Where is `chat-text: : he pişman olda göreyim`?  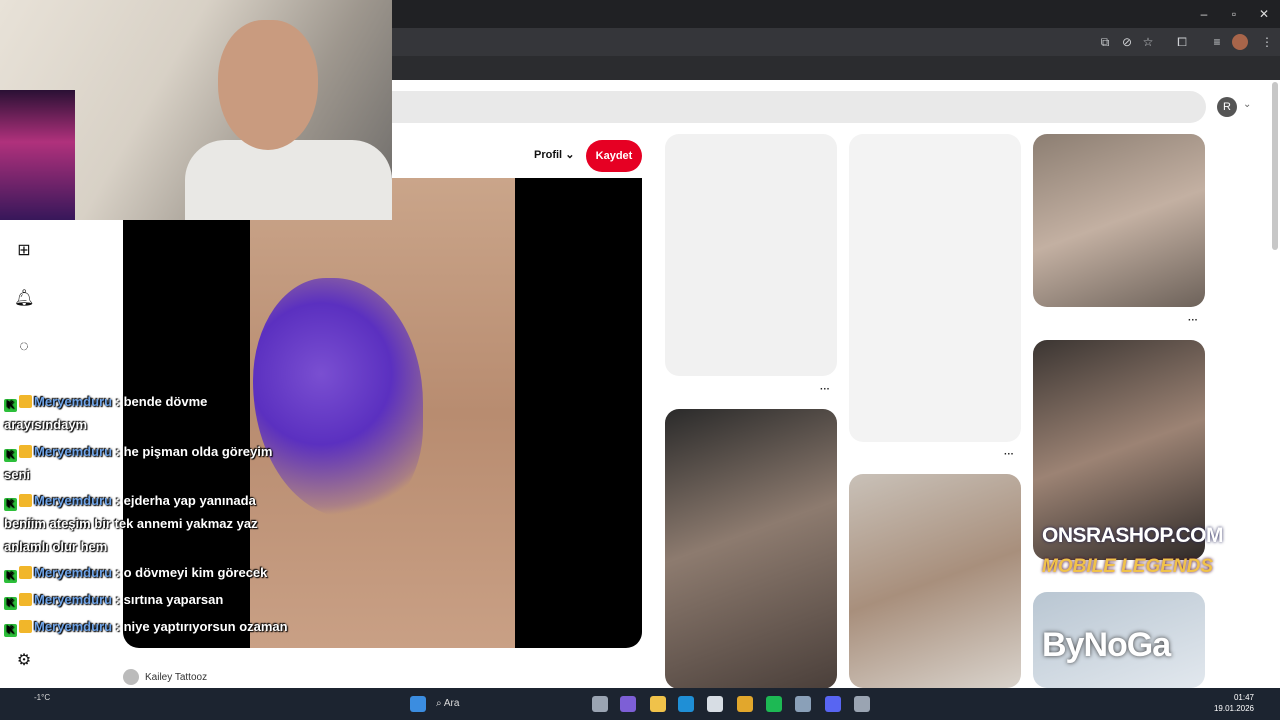
chat-text: : he pişman olda göreyim is located at coordinates (194, 451).